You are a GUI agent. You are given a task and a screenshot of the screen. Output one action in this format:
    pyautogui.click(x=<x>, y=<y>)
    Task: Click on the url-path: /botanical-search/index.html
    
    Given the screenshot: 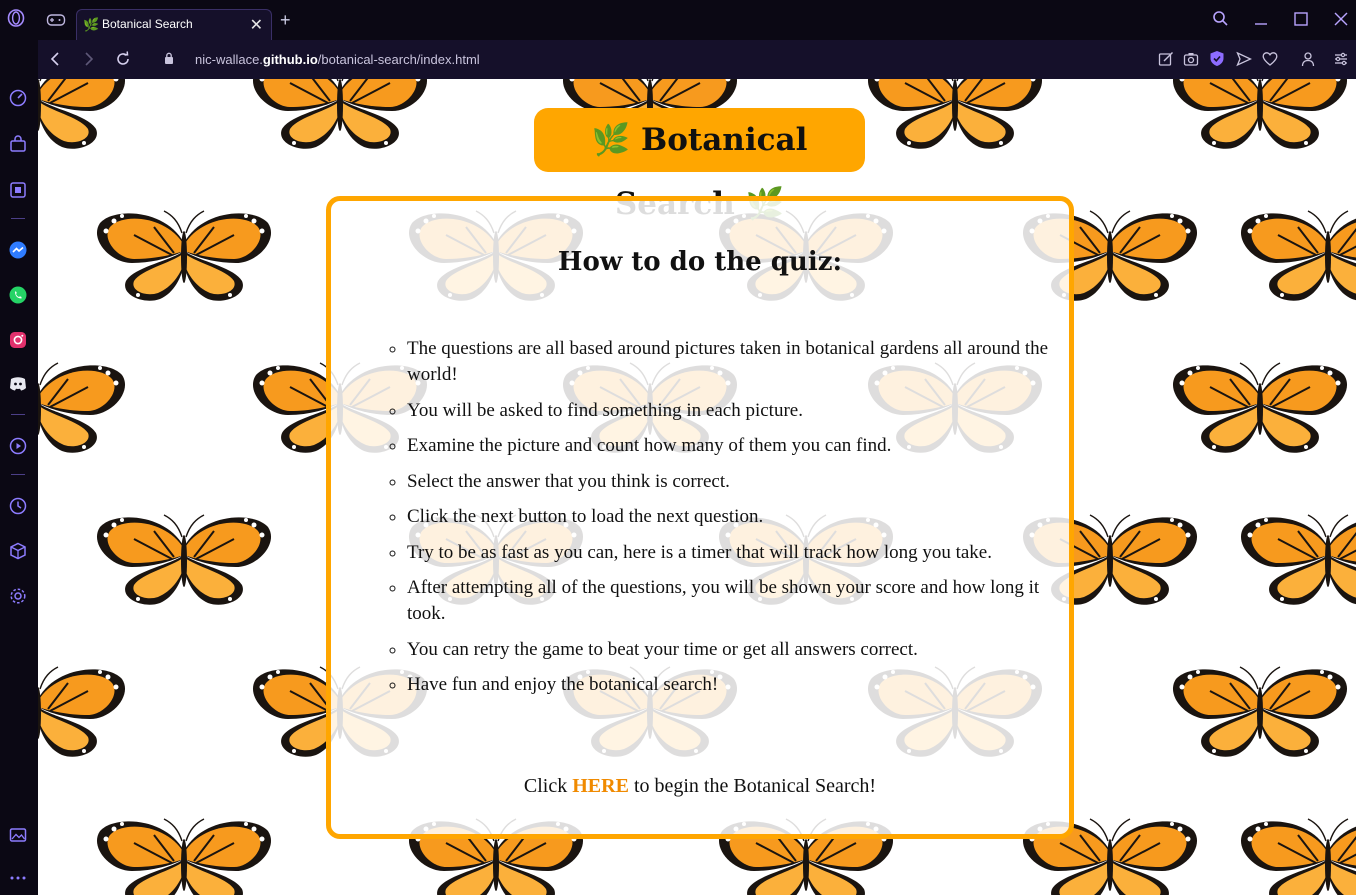 What is the action you would take?
    pyautogui.click(x=398, y=59)
    